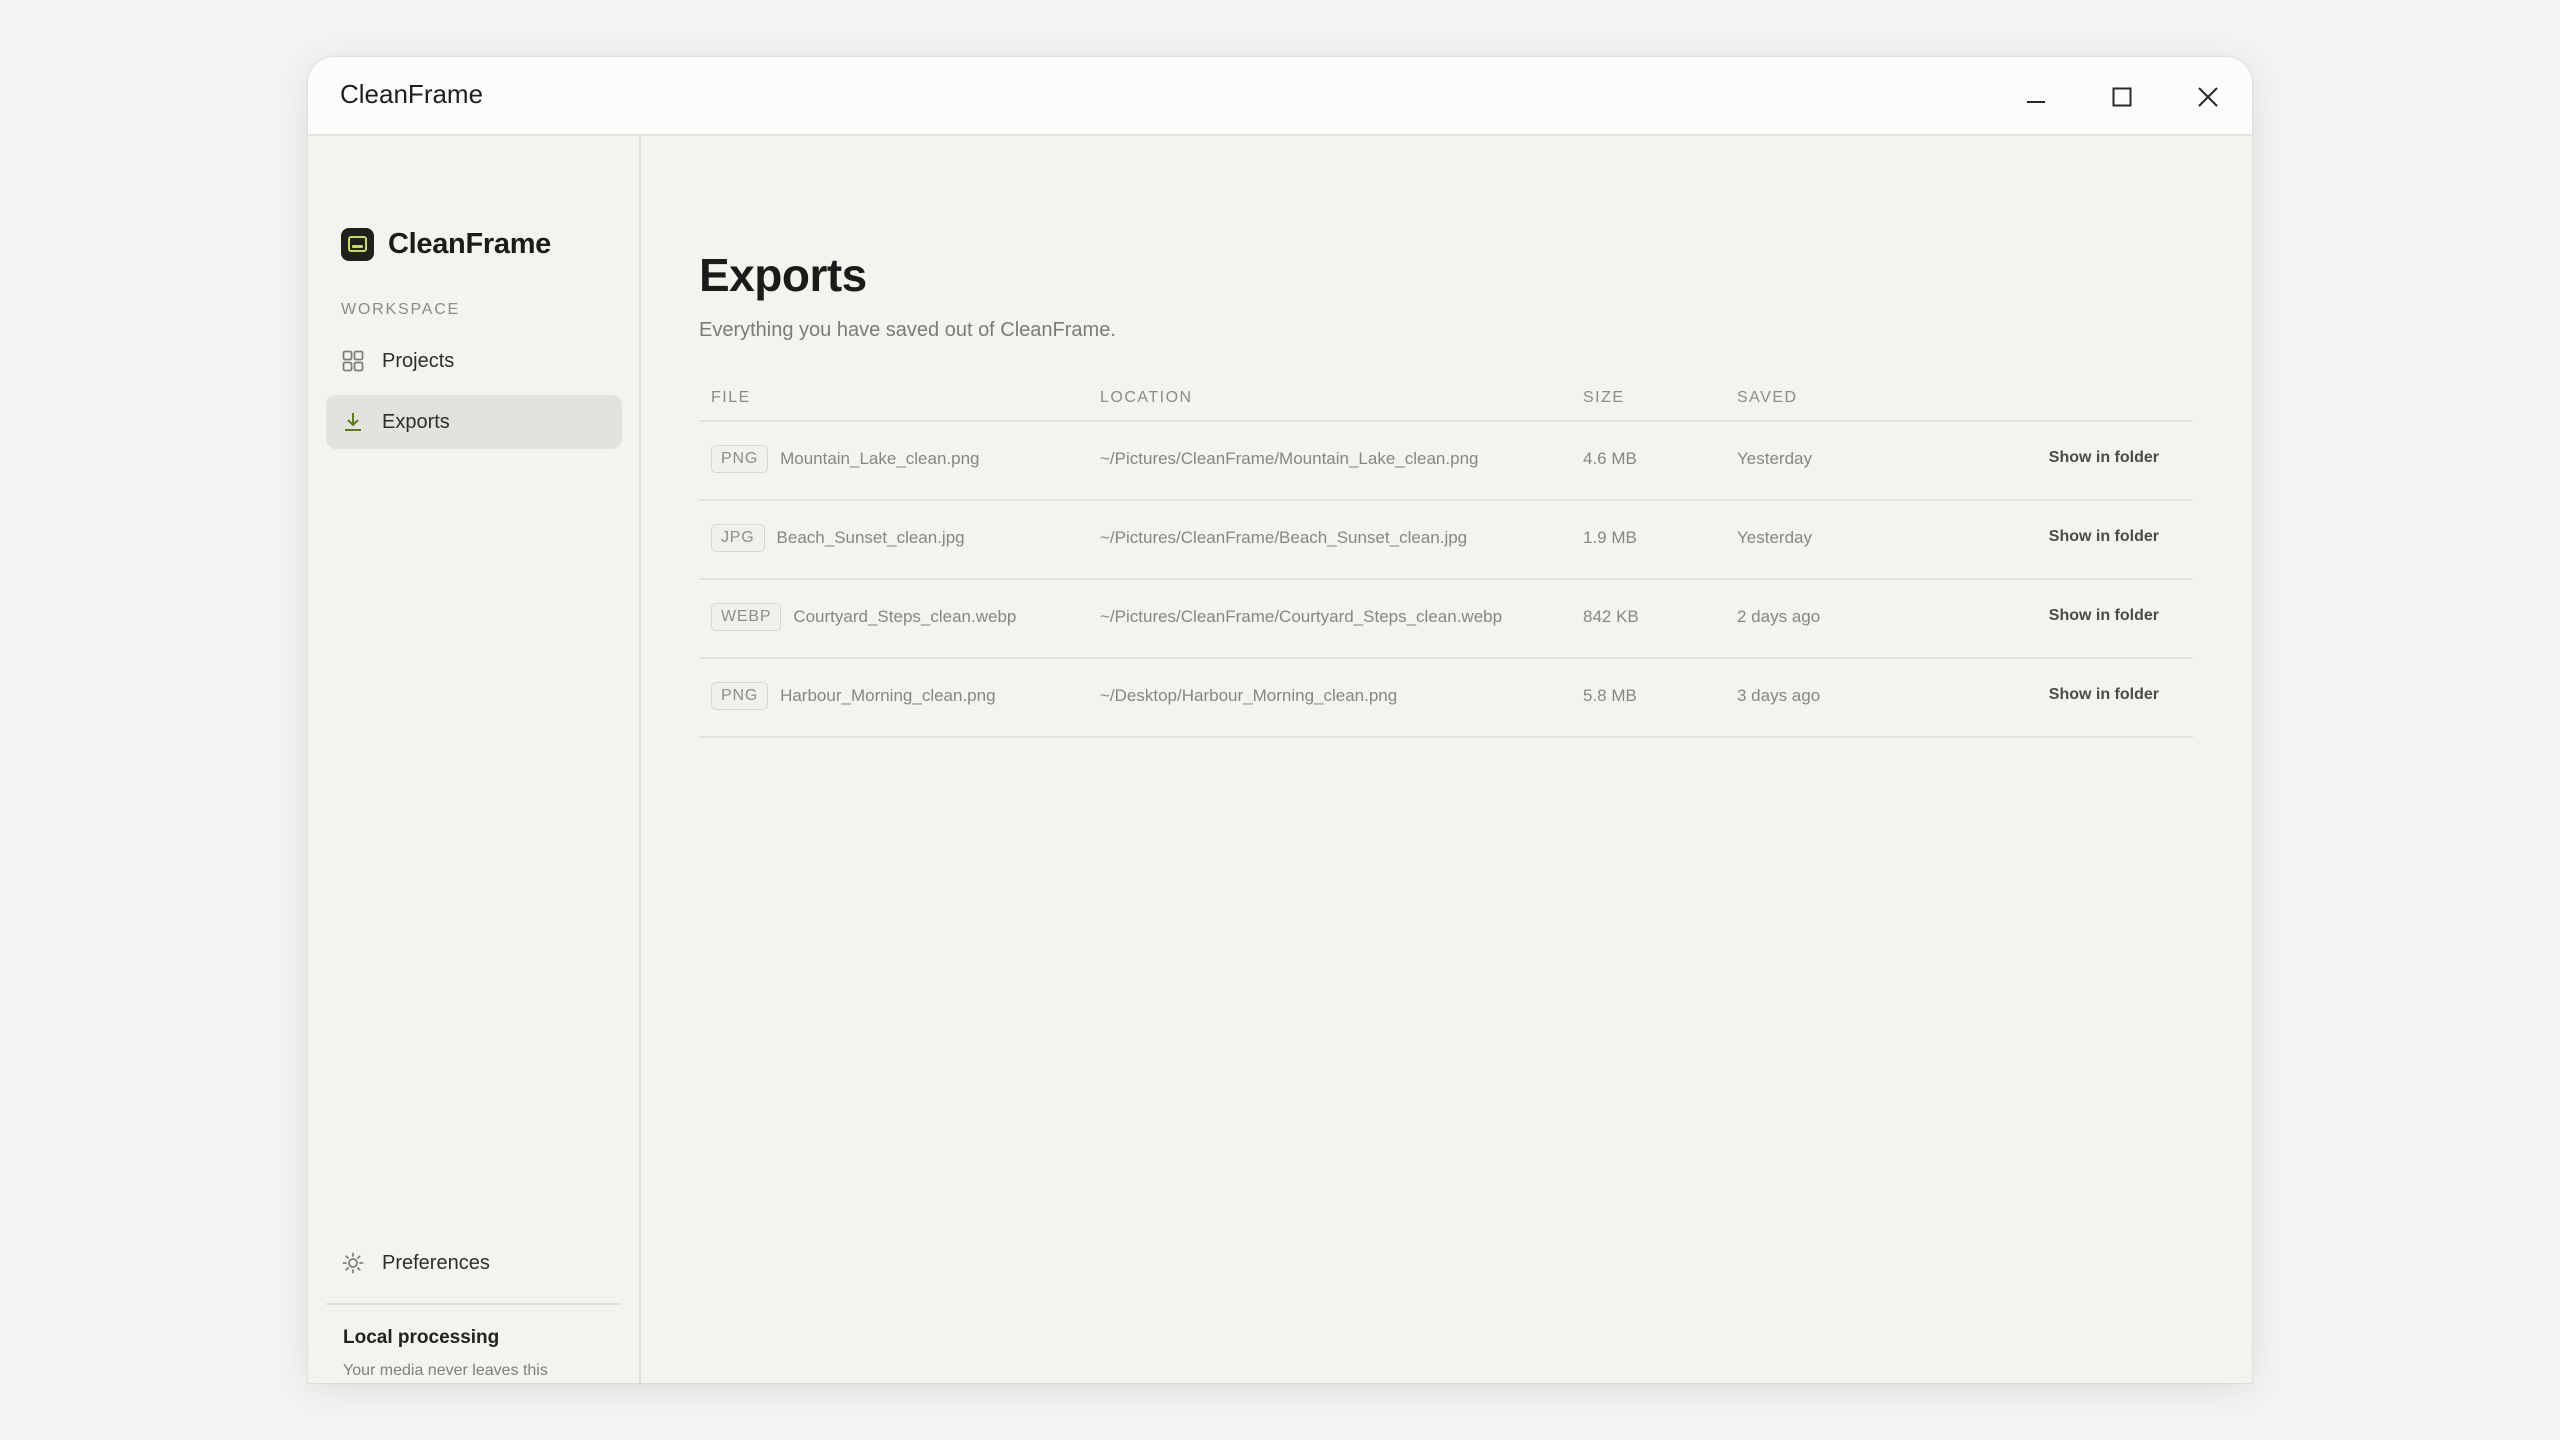  What do you see at coordinates (2036, 102) in the screenshot?
I see `minimize-icon` at bounding box center [2036, 102].